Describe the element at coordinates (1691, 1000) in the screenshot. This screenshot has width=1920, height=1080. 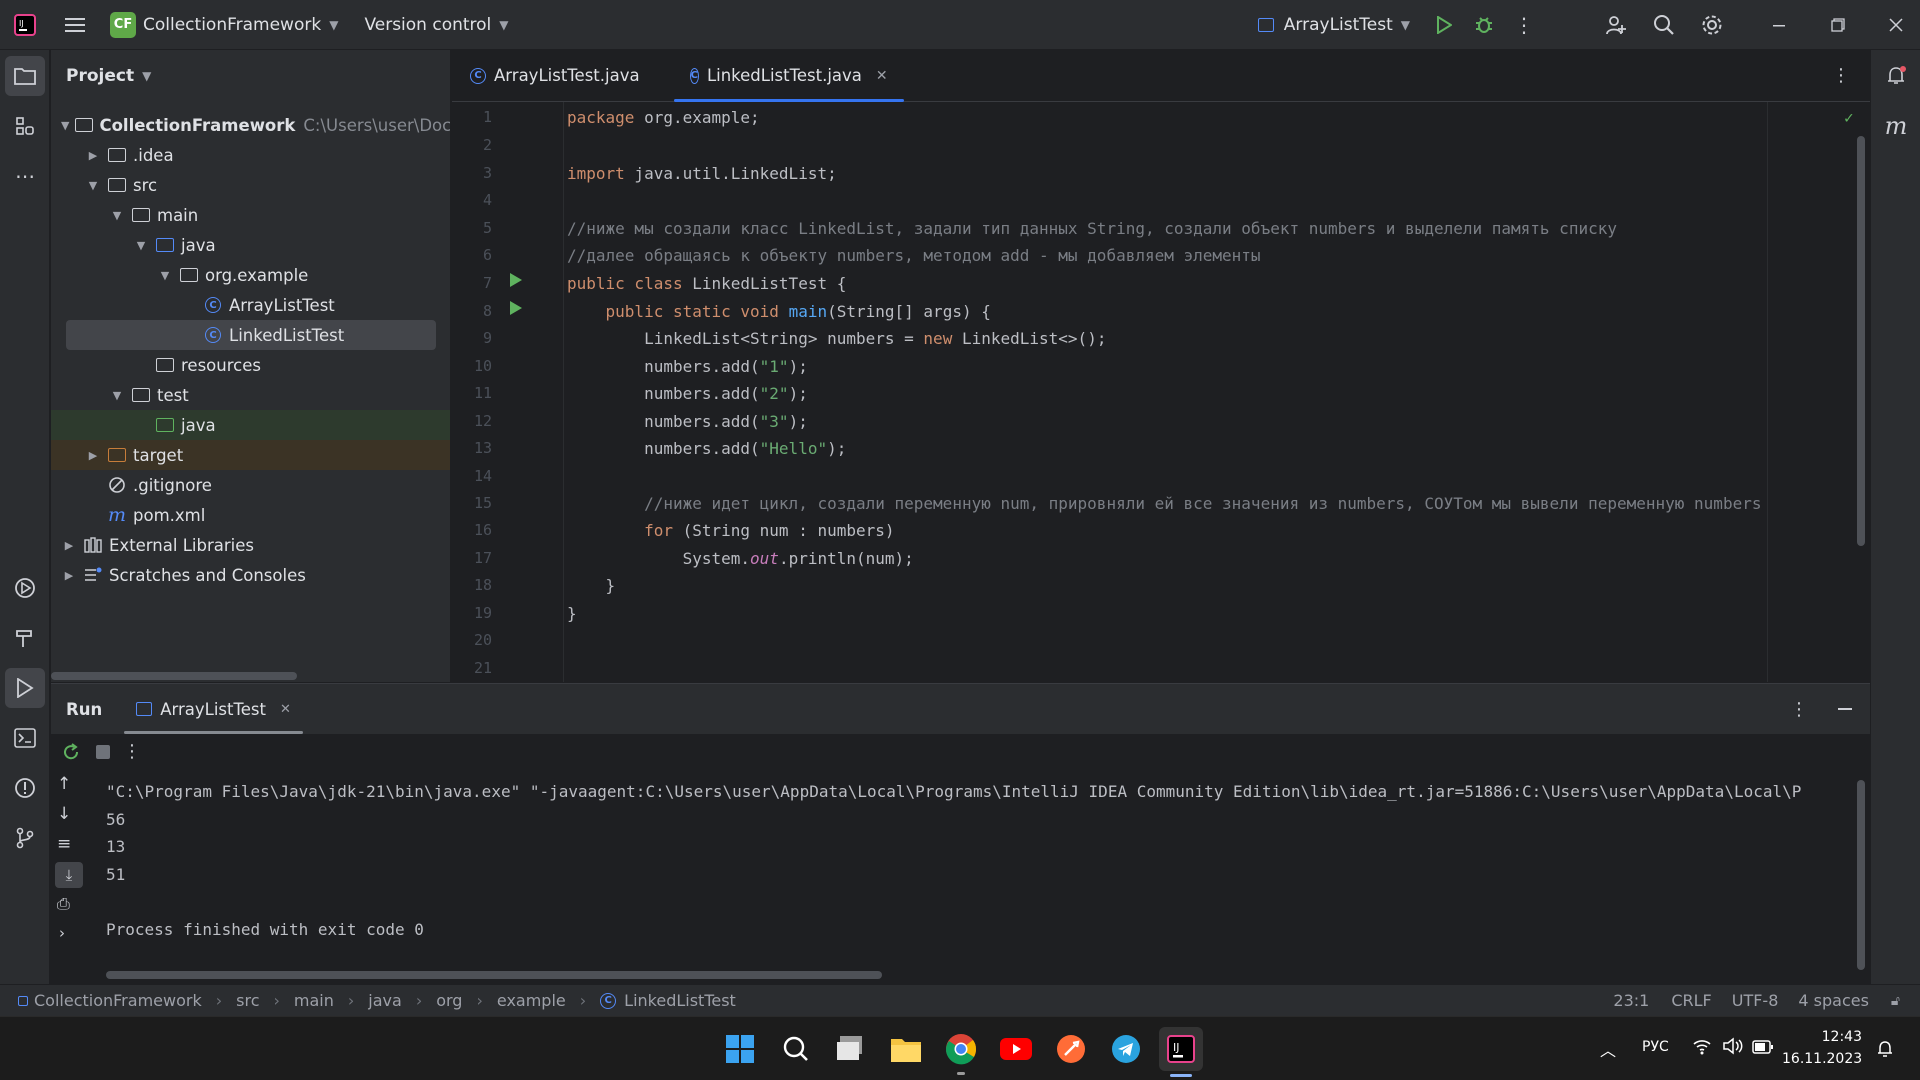
I see `line-separator: CRLF` at that location.